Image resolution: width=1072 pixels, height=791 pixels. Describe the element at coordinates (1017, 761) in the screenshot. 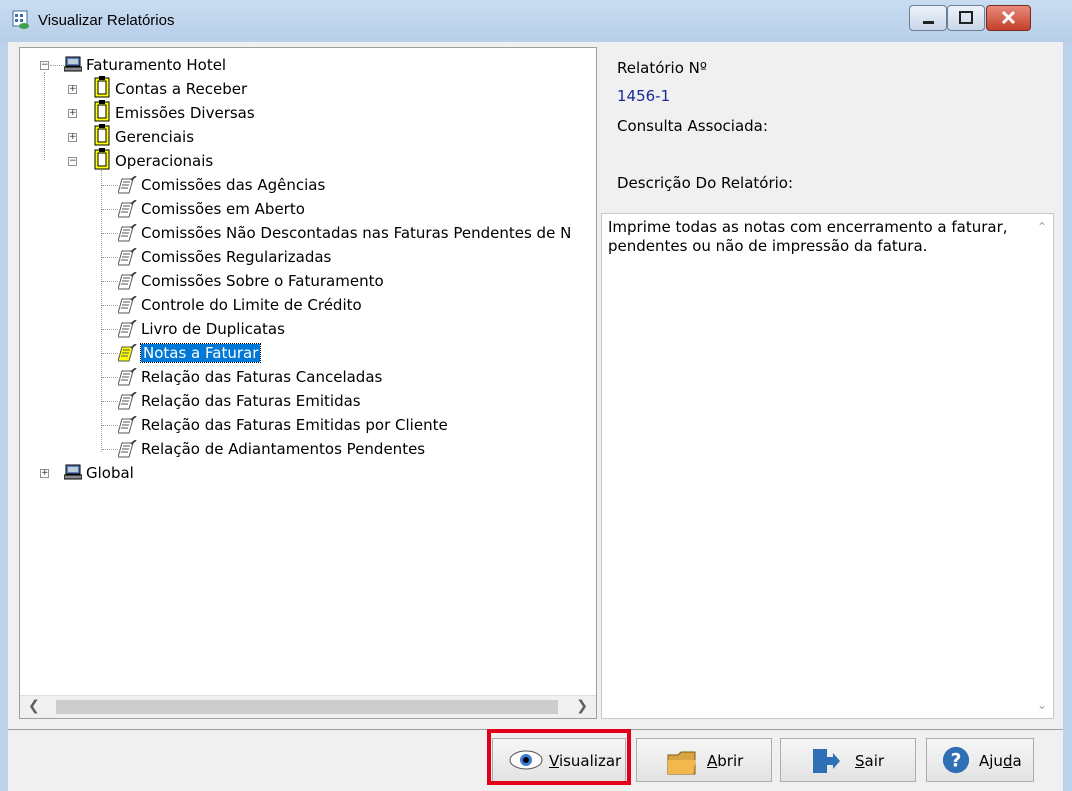

I see `ajuda-suffix: a` at that location.